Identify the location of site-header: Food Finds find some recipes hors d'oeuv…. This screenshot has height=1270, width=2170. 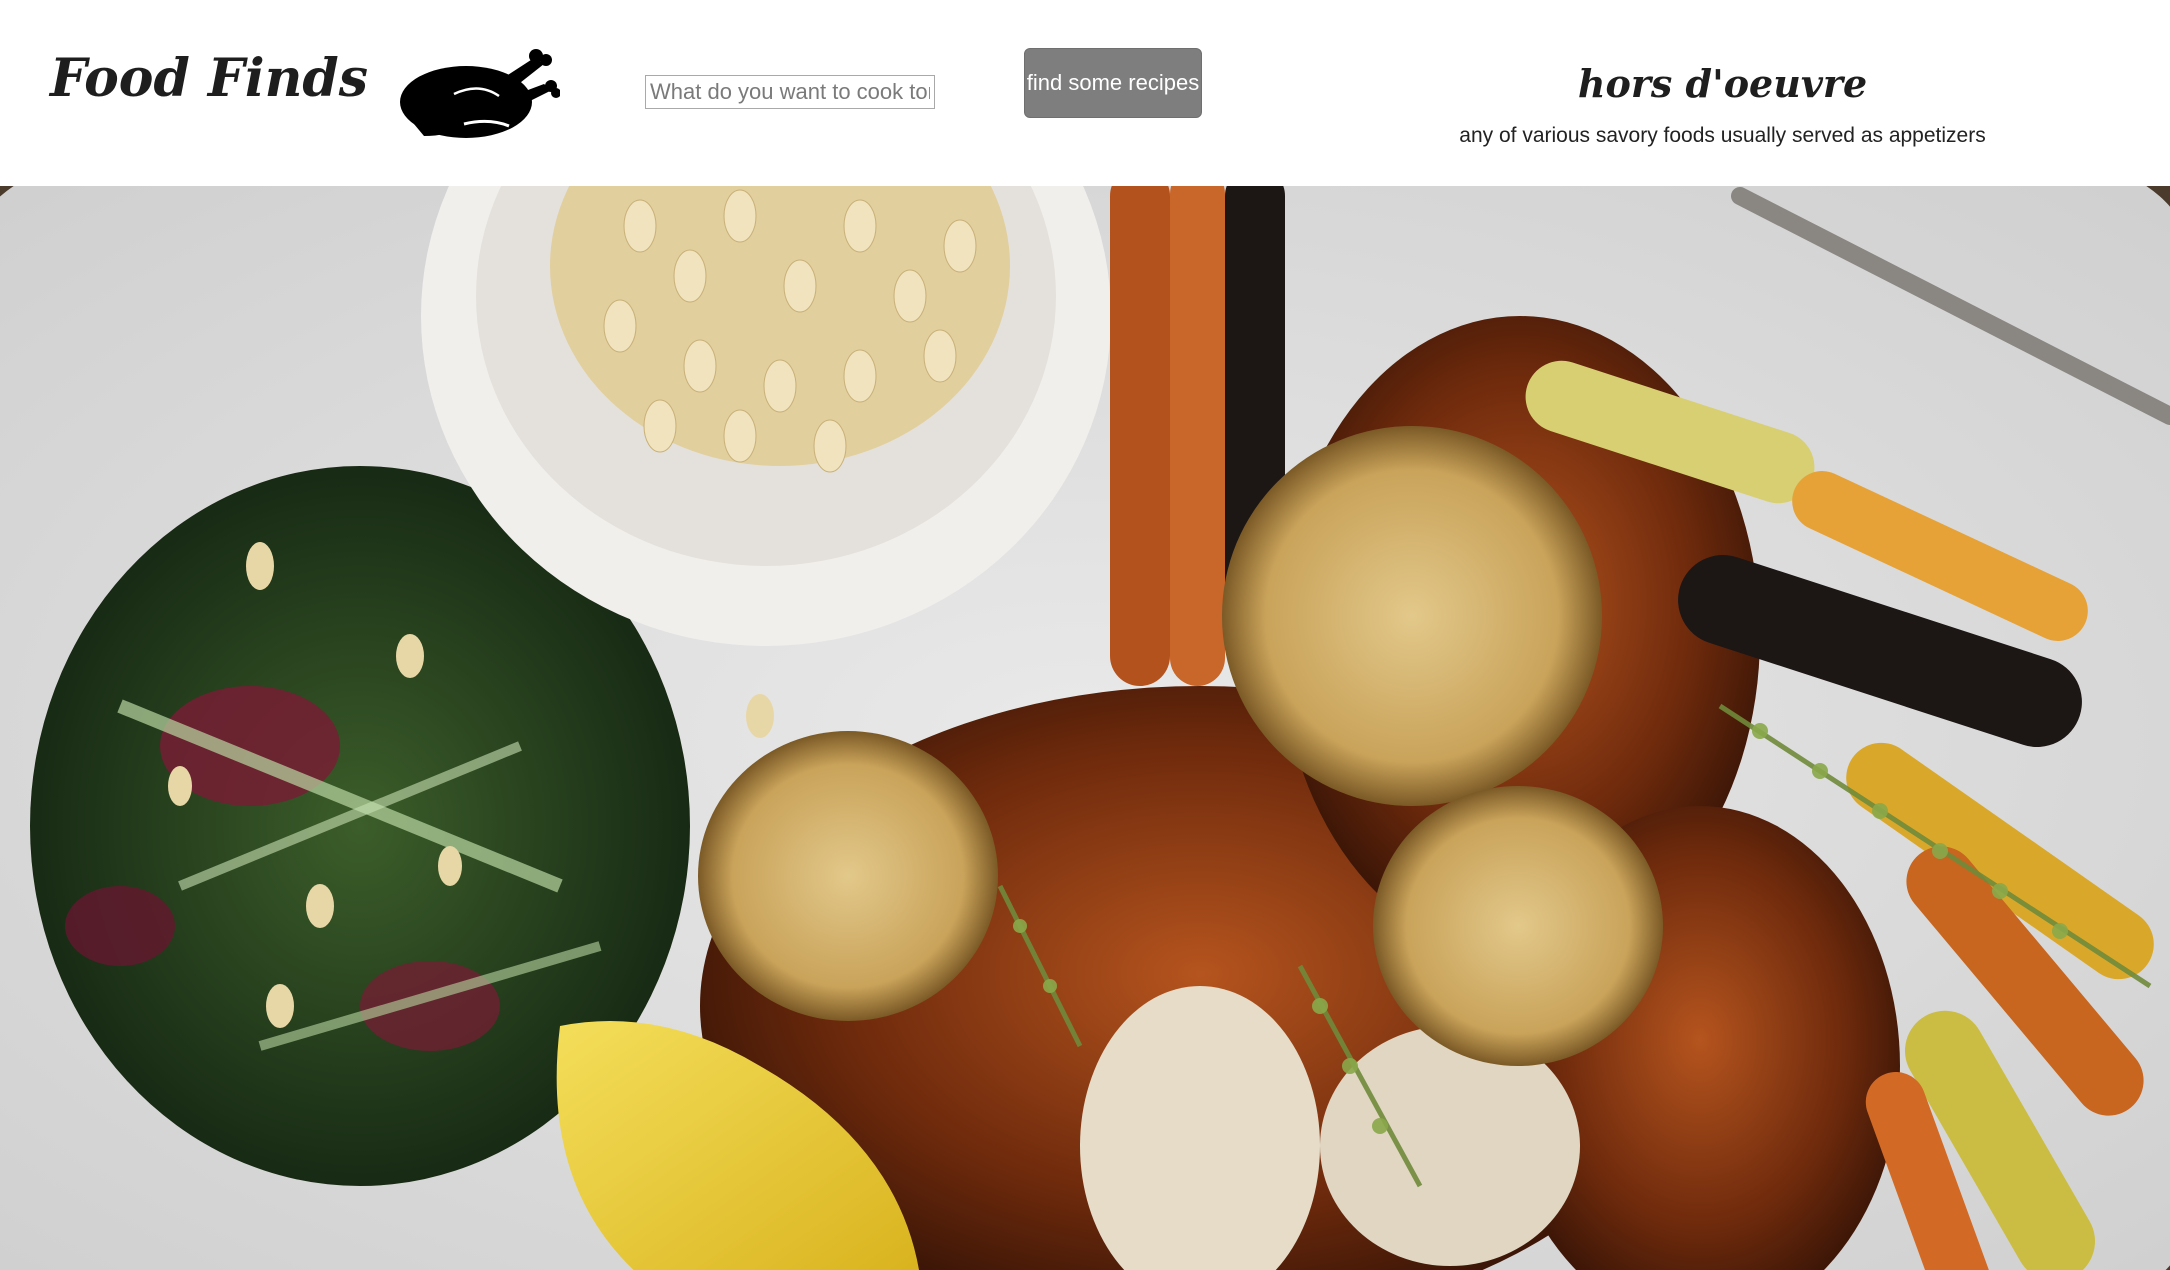
(1085, 93).